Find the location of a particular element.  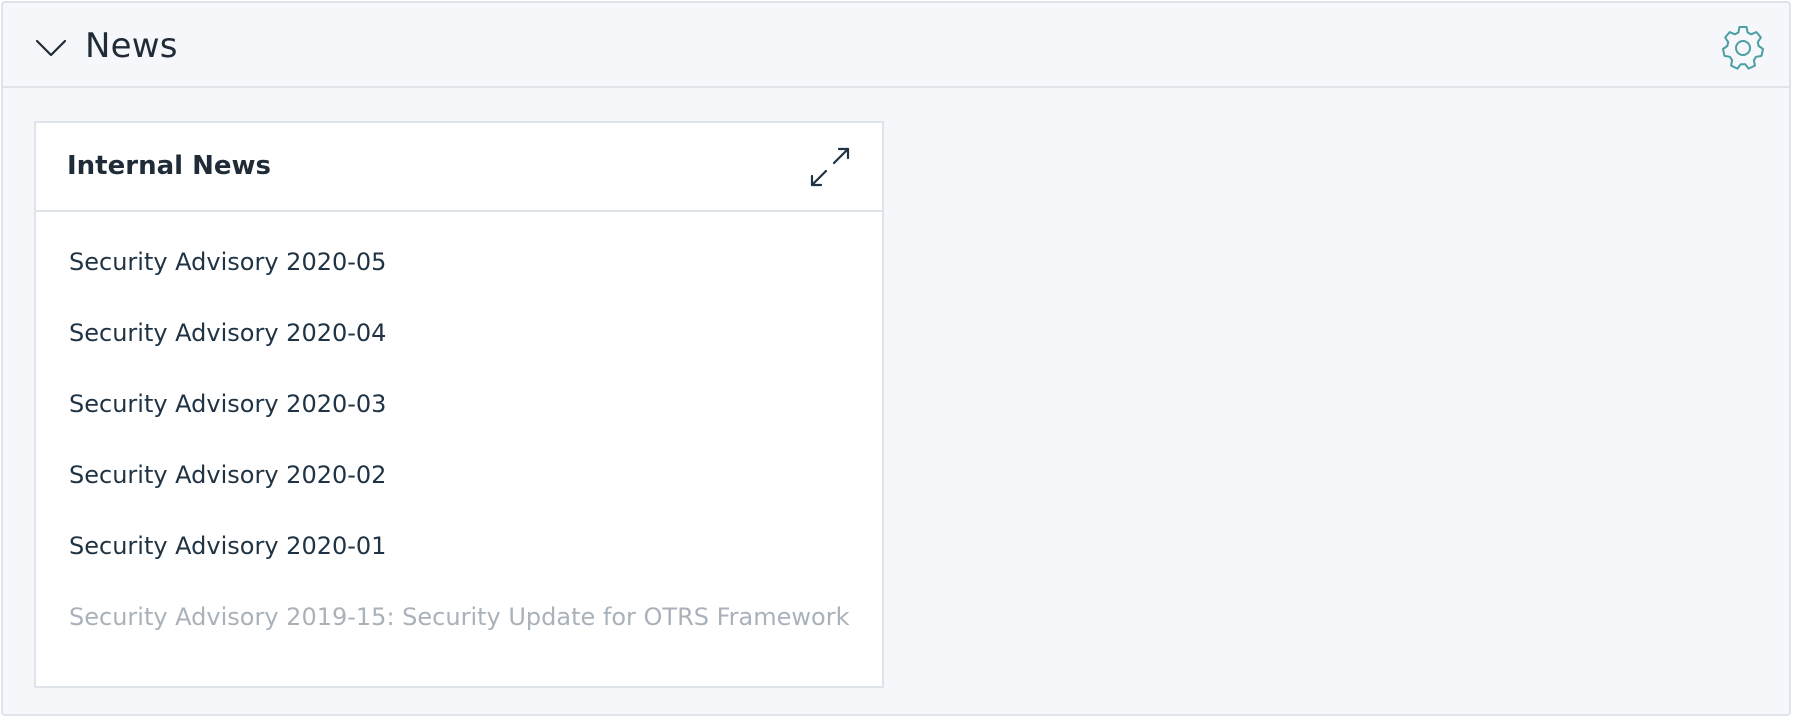

chevron-down-icon is located at coordinates (51, 49).